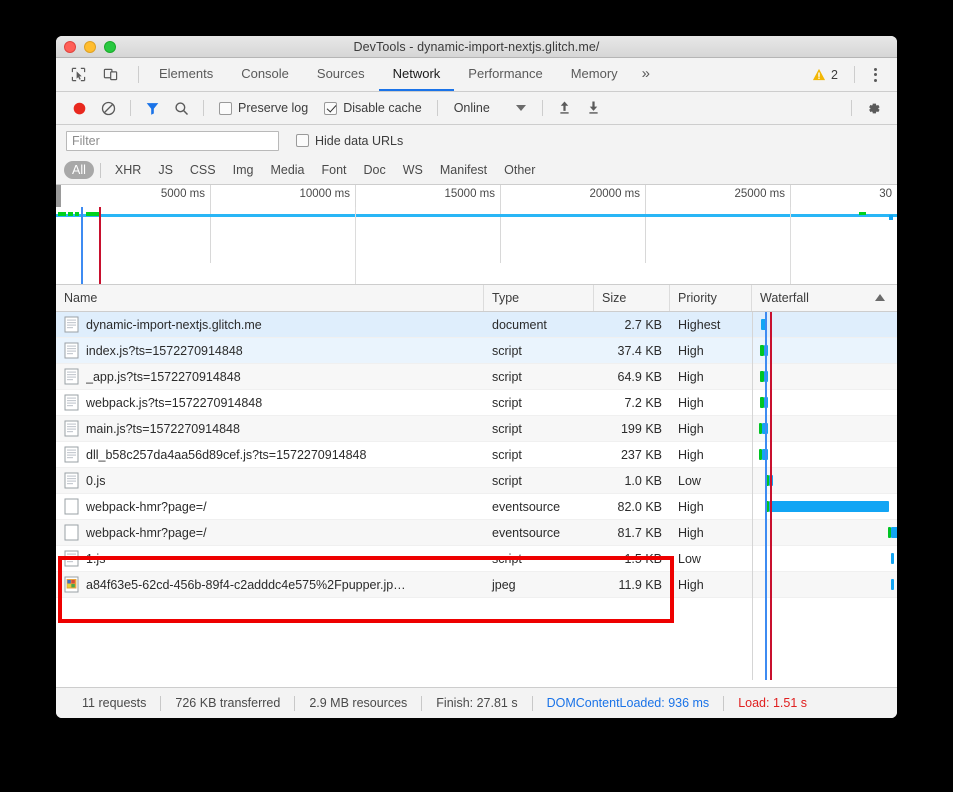 This screenshot has height=792, width=953. What do you see at coordinates (78, 75) in the screenshot?
I see `inspect-element-icon` at bounding box center [78, 75].